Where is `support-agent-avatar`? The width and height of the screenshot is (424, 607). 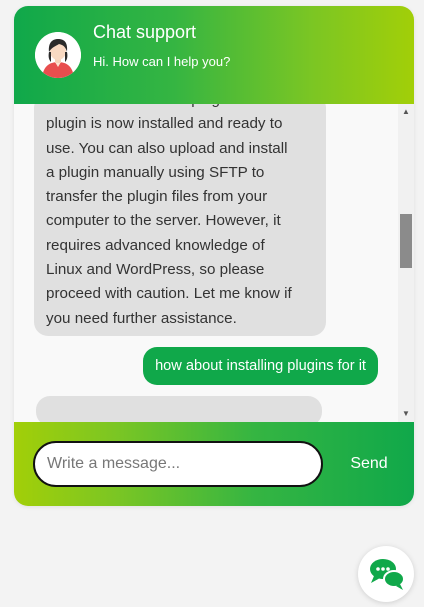
support-agent-avatar is located at coordinates (58, 55).